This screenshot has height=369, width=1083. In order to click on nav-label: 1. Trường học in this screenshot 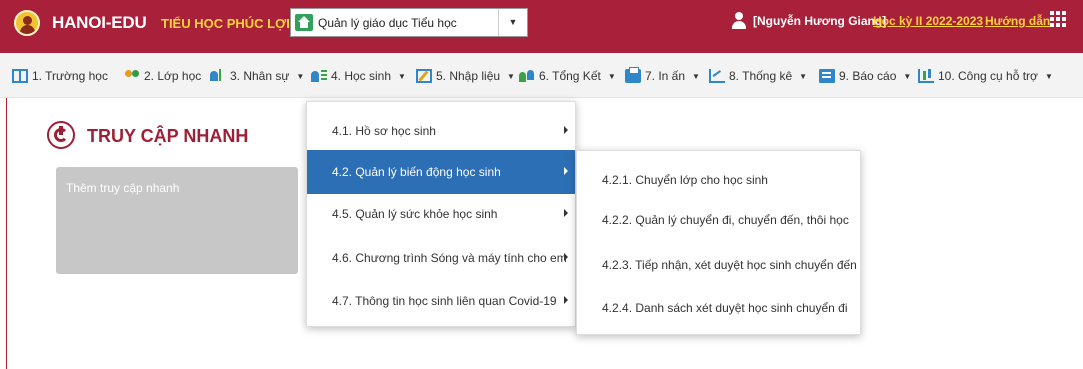, I will do `click(70, 76)`.